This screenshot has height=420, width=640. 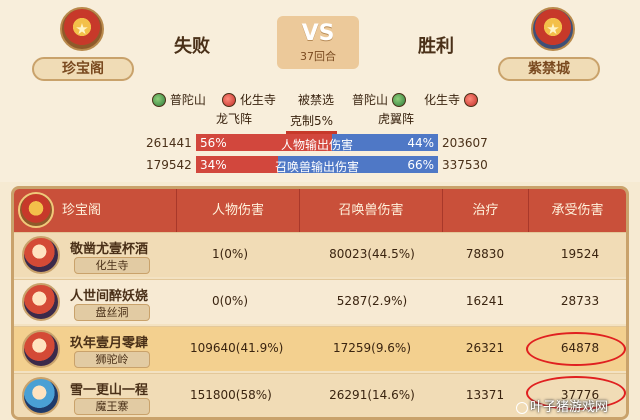 I want to click on char-damage: 1(0%), so click(x=230, y=254).